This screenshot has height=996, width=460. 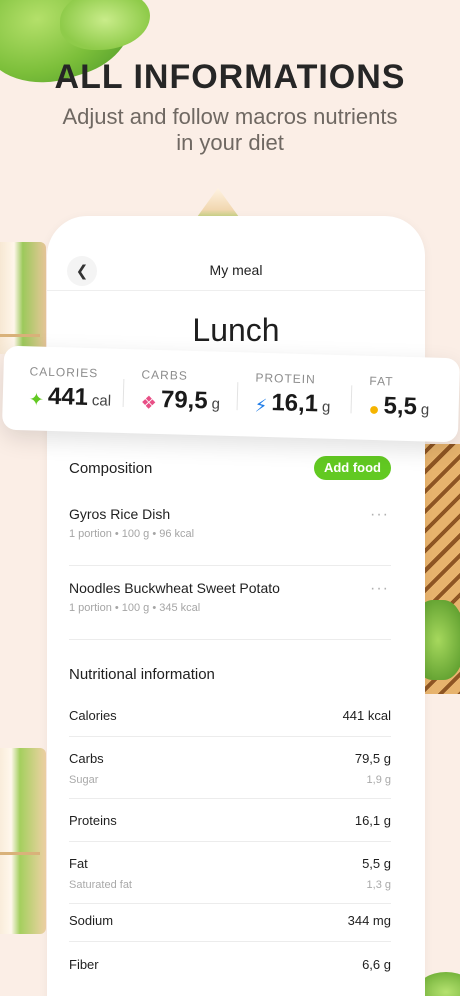 I want to click on nutrition-row-fiber: Fiber 6,6 g, so click(x=230, y=971).